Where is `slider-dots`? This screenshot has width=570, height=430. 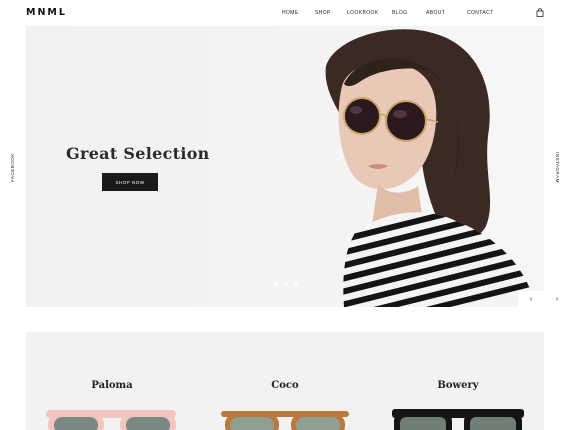
slider-dots is located at coordinates (286, 284).